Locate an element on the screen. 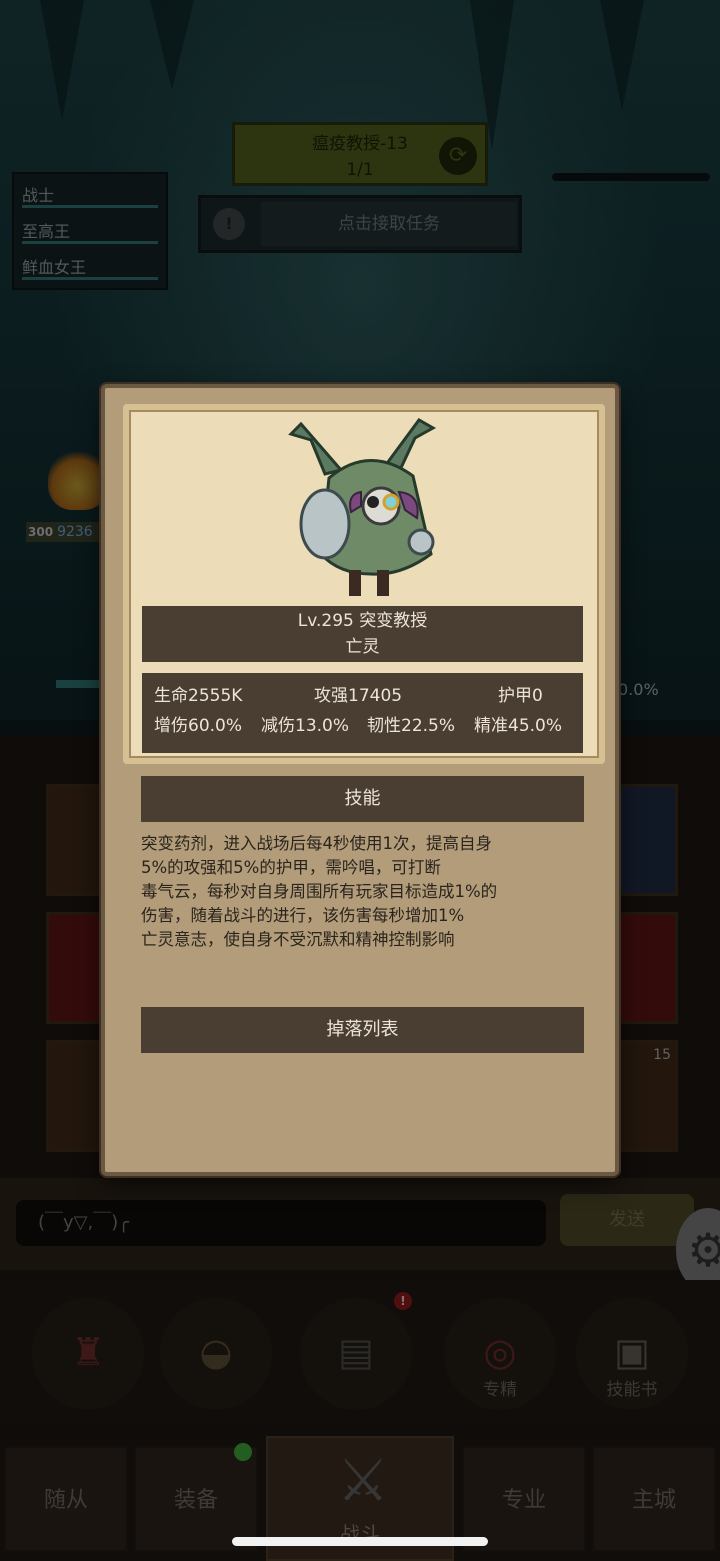 This screenshot has height=1561, width=720. skills-header: 技能 is located at coordinates (362, 799).